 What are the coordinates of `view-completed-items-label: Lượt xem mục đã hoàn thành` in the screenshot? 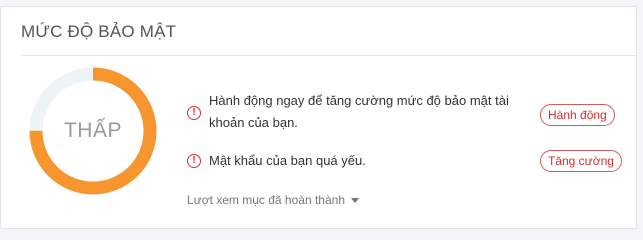 It's located at (266, 200).